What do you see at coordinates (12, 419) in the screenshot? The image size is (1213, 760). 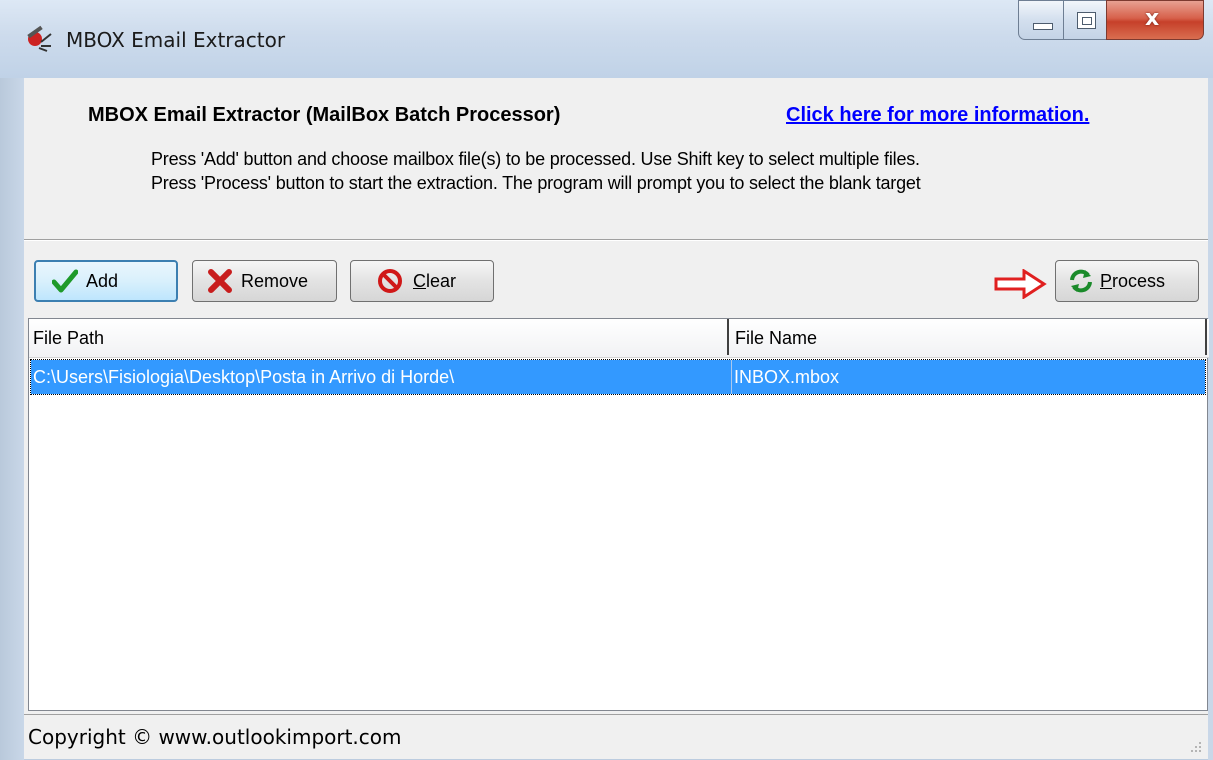 I see `window-border-left` at bounding box center [12, 419].